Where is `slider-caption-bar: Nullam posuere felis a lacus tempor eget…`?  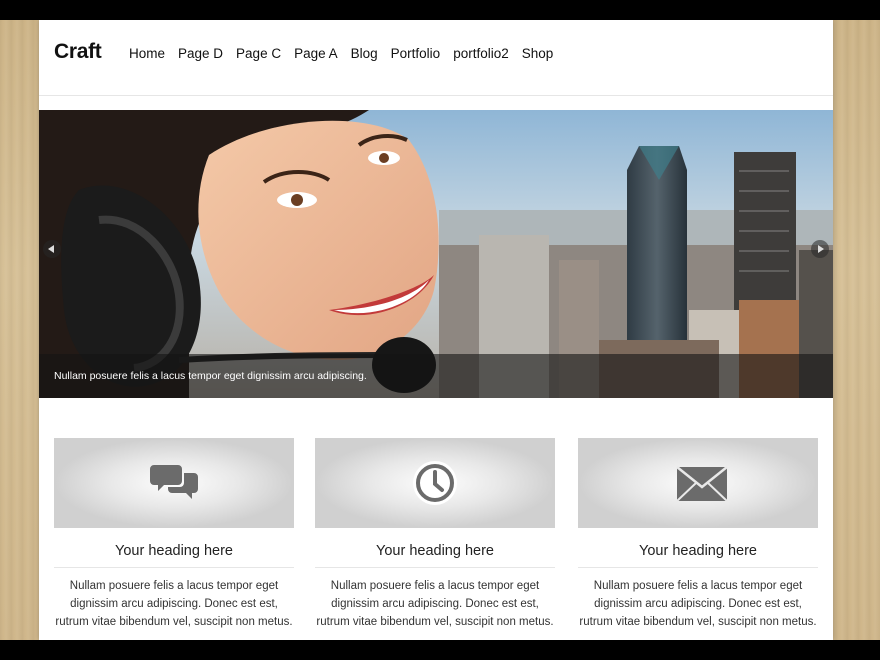
slider-caption-bar: Nullam posuere felis a lacus tempor eget… is located at coordinates (436, 376).